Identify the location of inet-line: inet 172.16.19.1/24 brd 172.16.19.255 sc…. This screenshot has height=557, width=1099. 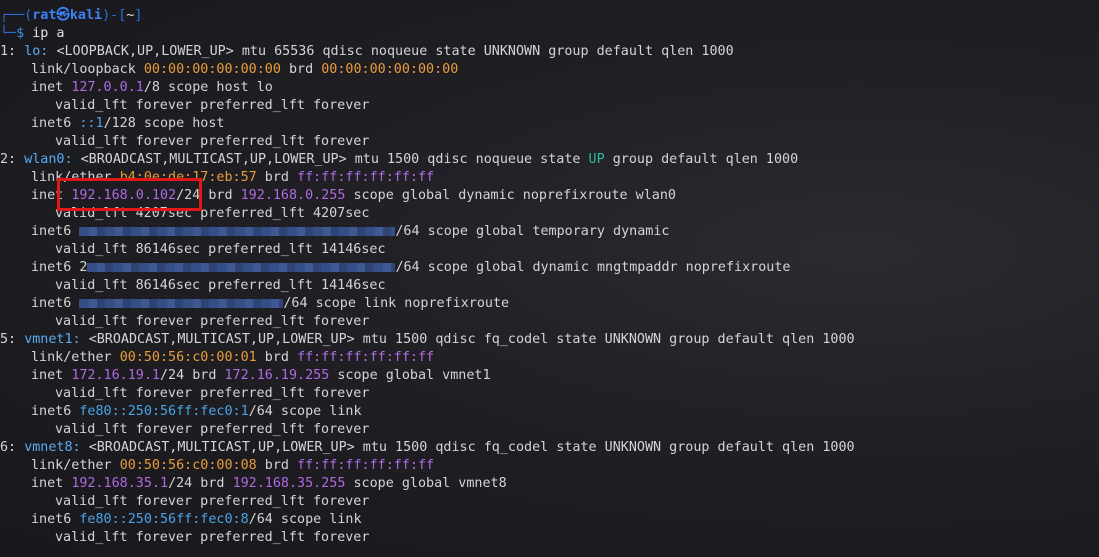
(261, 376).